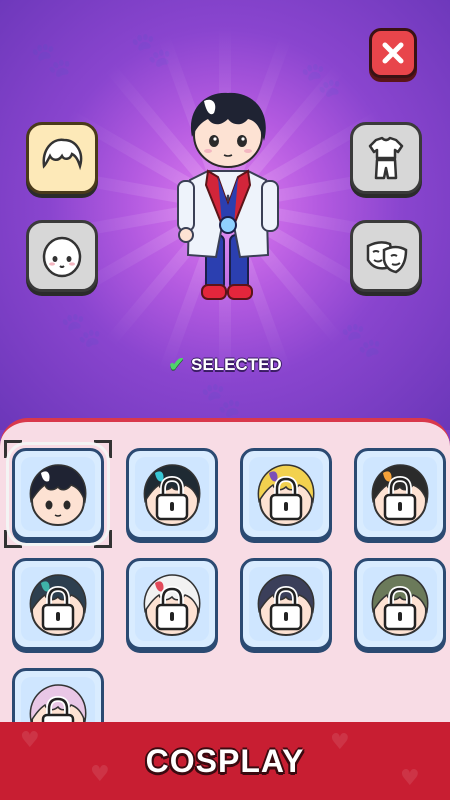 The height and width of the screenshot is (800, 450). I want to click on character-preview, so click(228, 196).